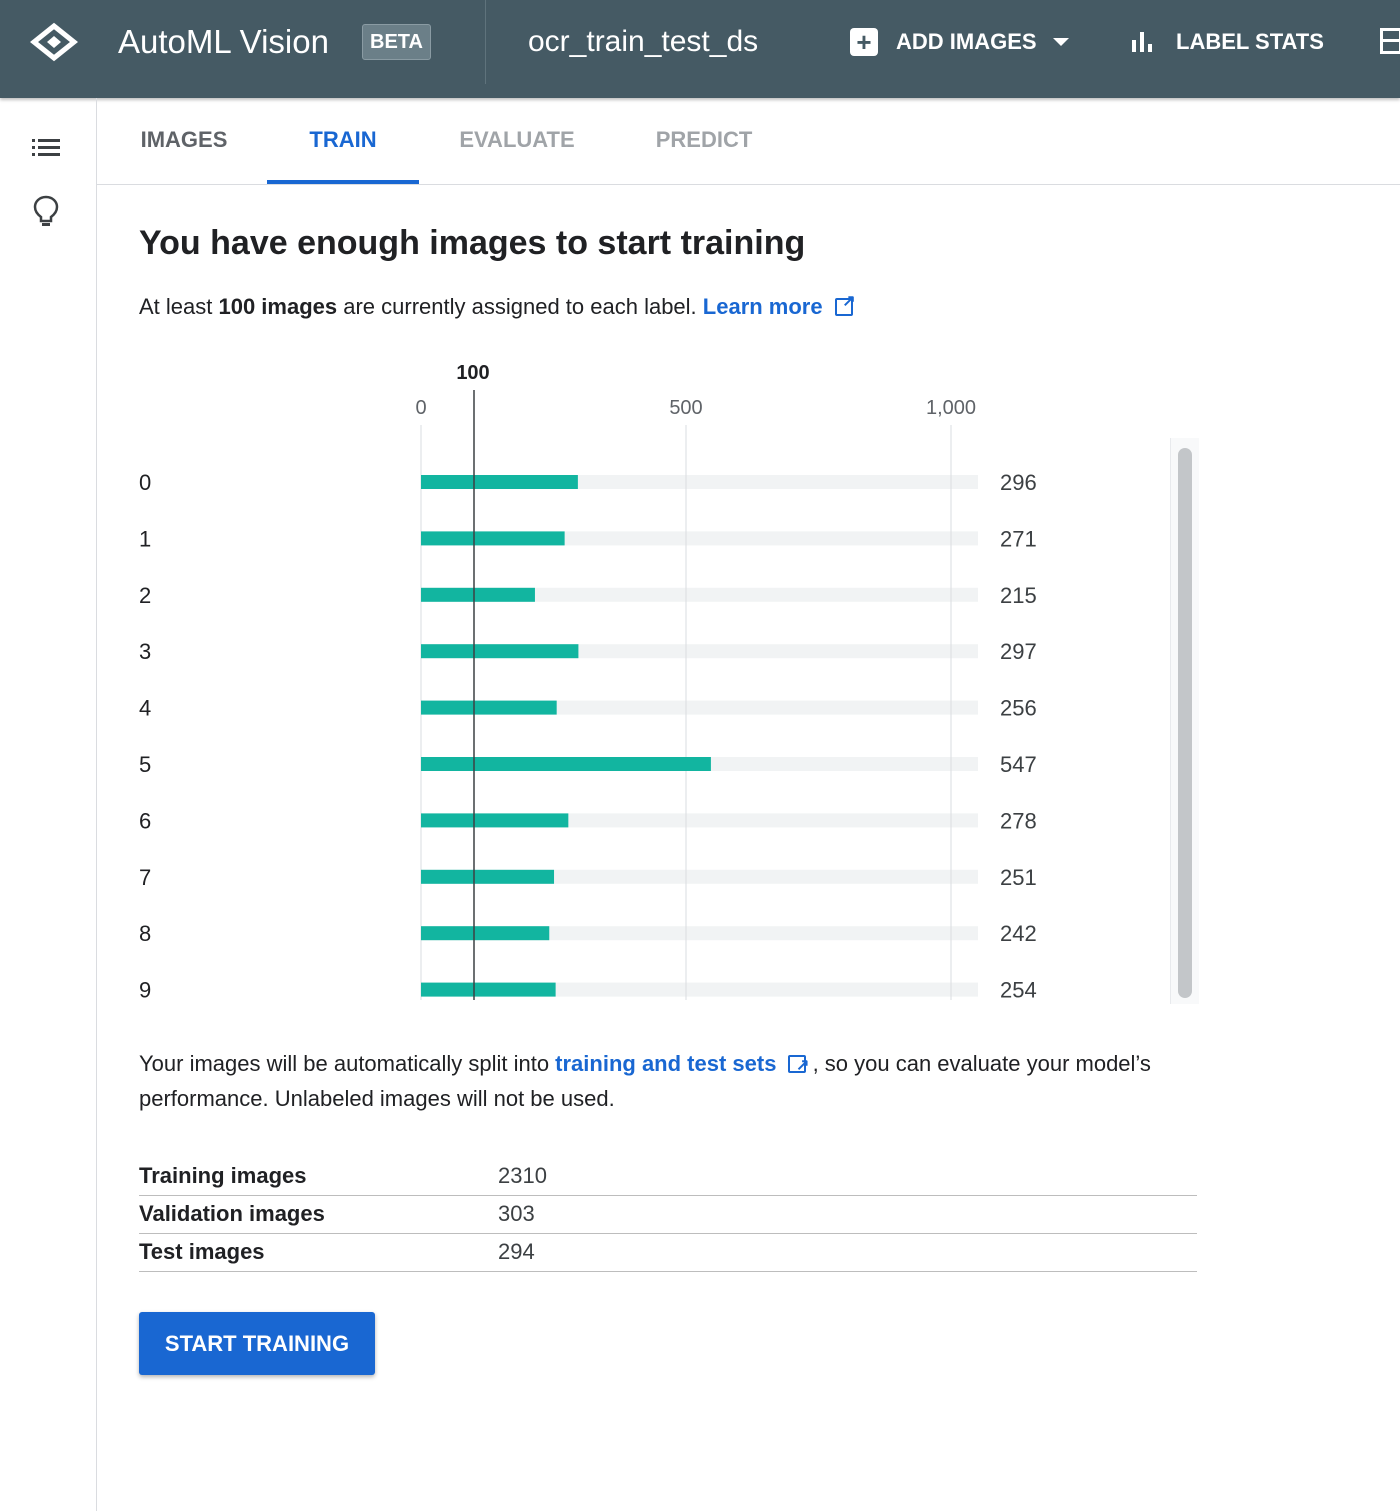  I want to click on tick-label: 500, so click(685, 408).